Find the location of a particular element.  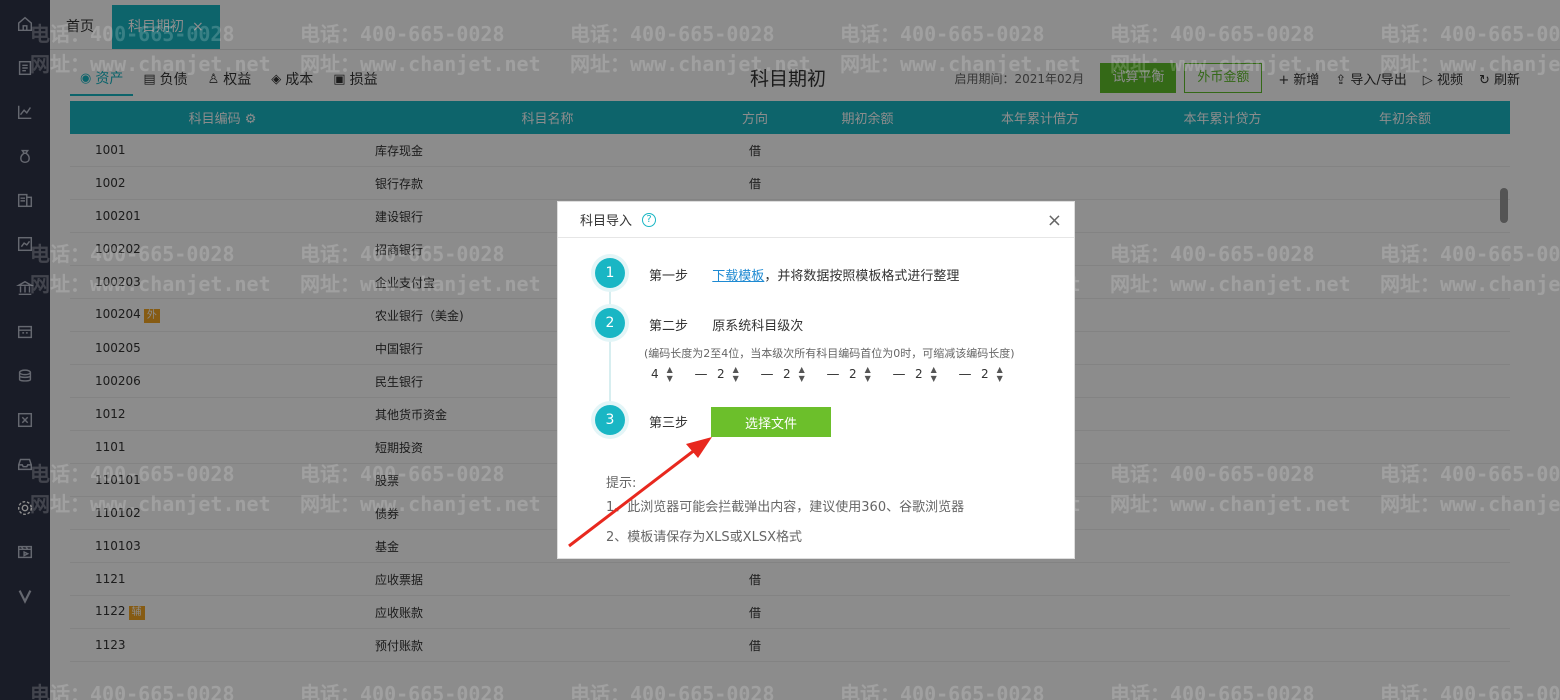

step-2-text: 原系统科目级次 is located at coordinates (758, 326).